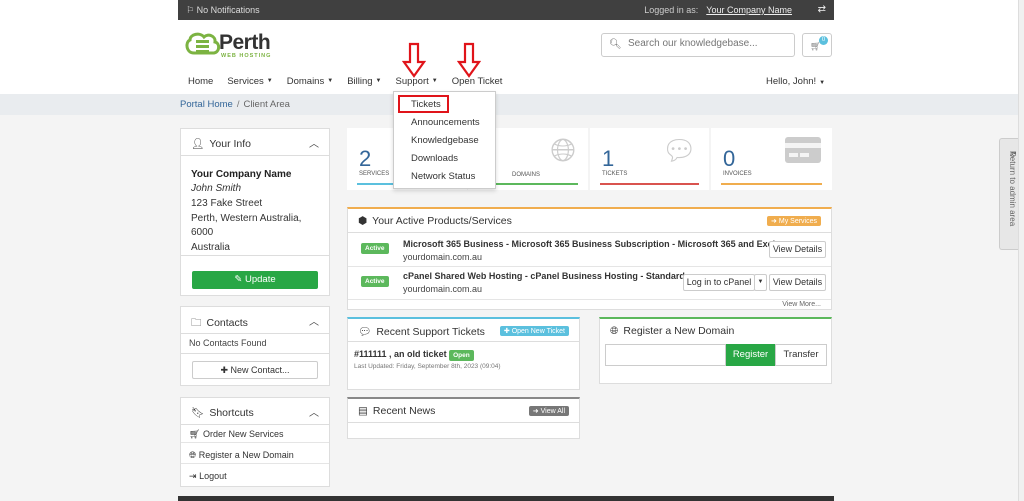 Image resolution: width=1024 pixels, height=501 pixels. What do you see at coordinates (445, 122) in the screenshot?
I see `dropdown-item-announcements: Announcements` at bounding box center [445, 122].